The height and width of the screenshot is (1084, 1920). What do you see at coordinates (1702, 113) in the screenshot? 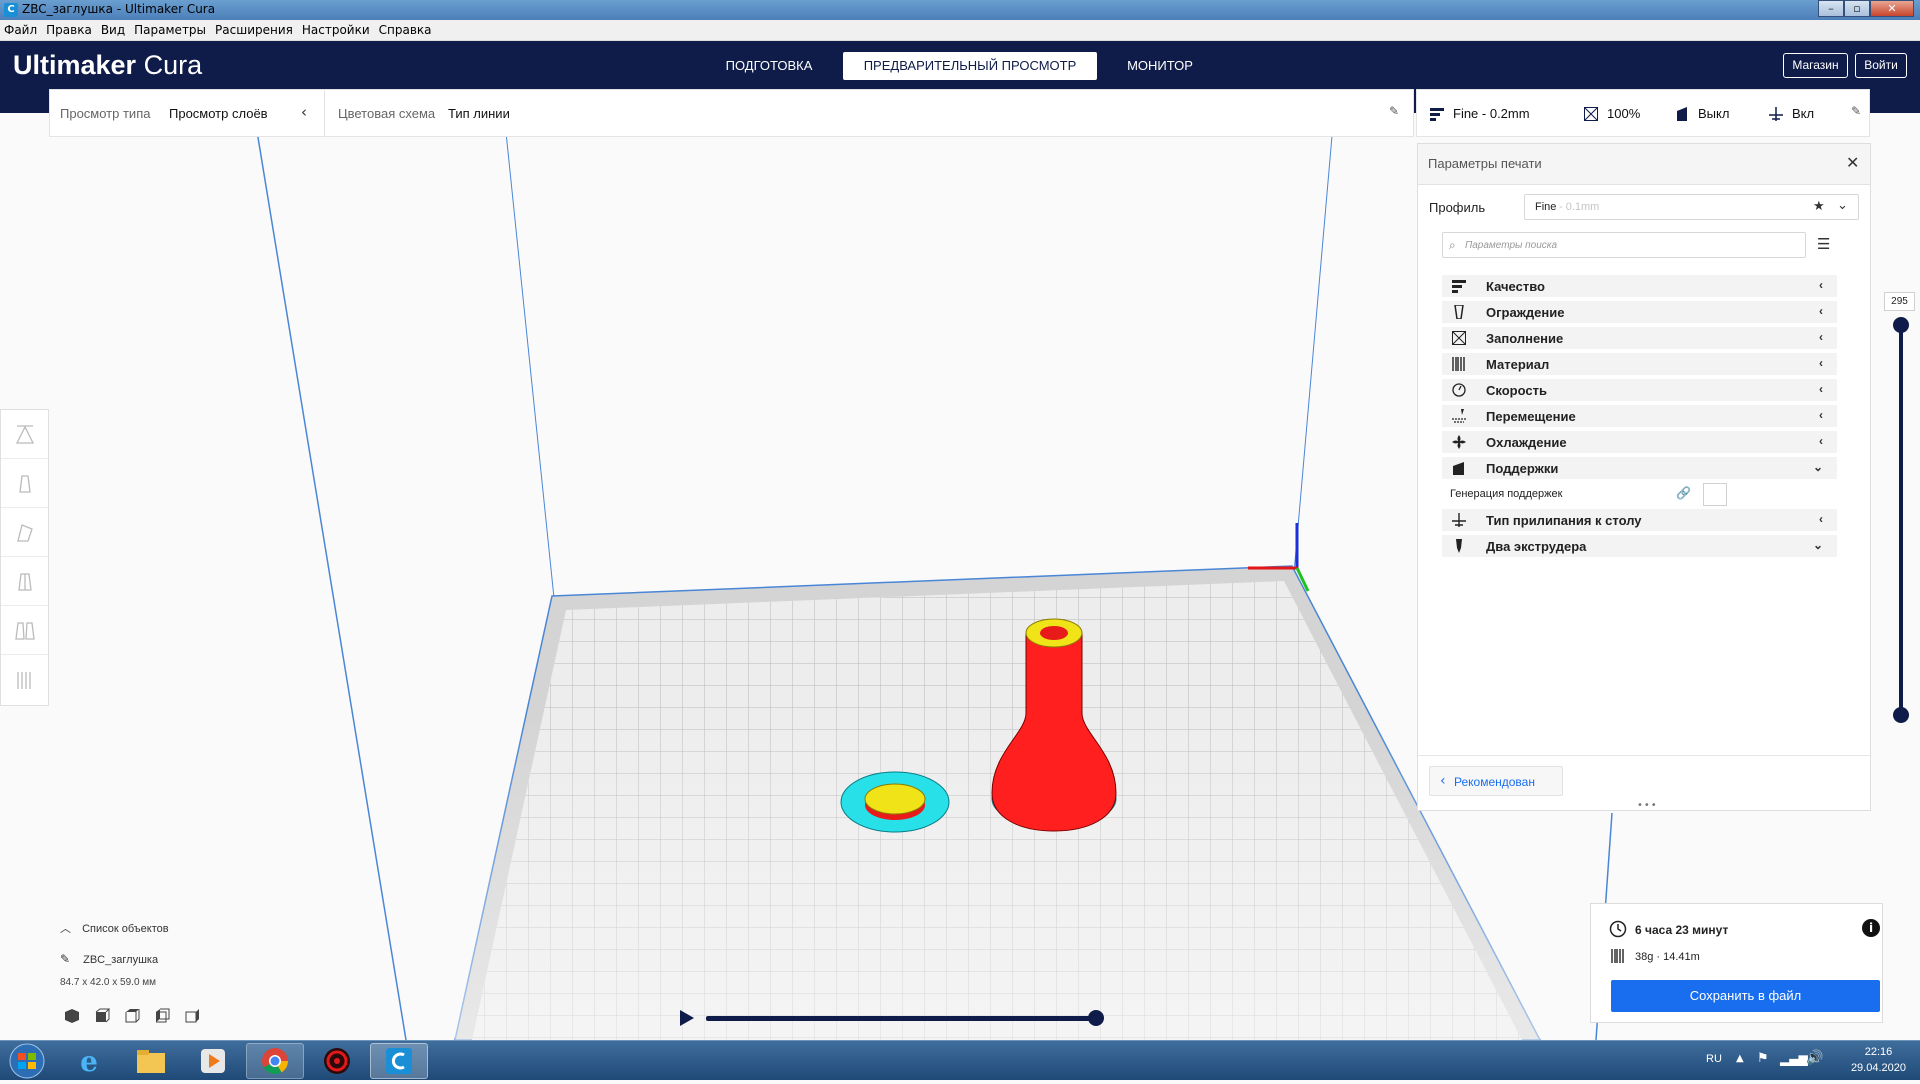
I see `support-summary: Выкл` at bounding box center [1702, 113].